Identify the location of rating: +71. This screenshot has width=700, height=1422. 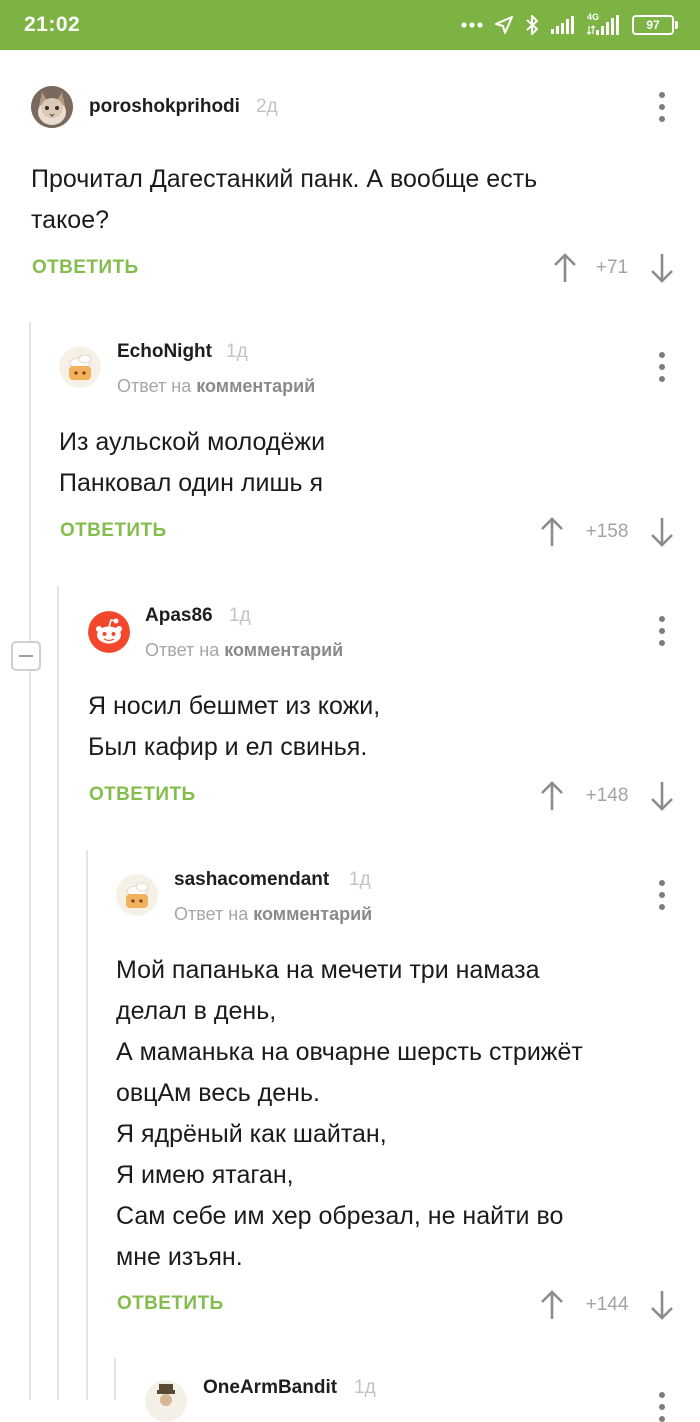
(612, 267).